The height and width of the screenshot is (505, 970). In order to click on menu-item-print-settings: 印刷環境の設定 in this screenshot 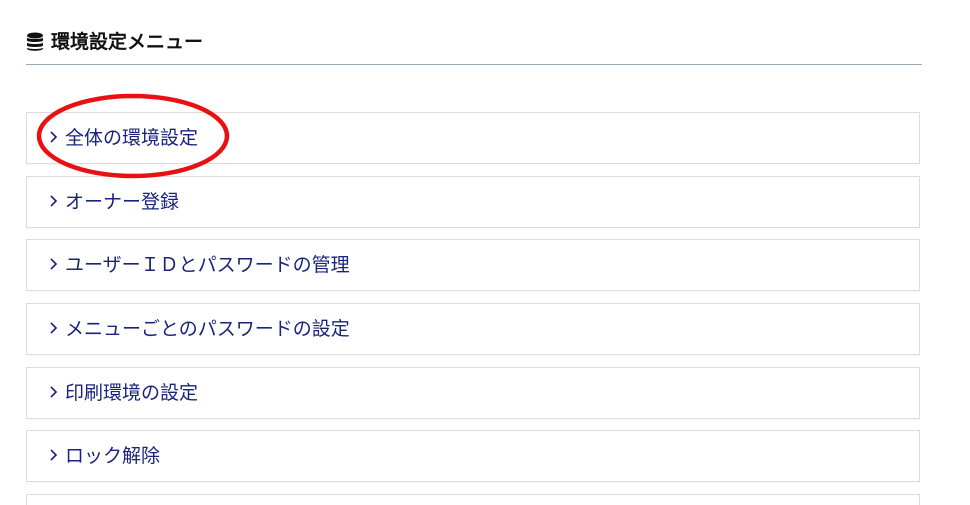, I will do `click(473, 393)`.